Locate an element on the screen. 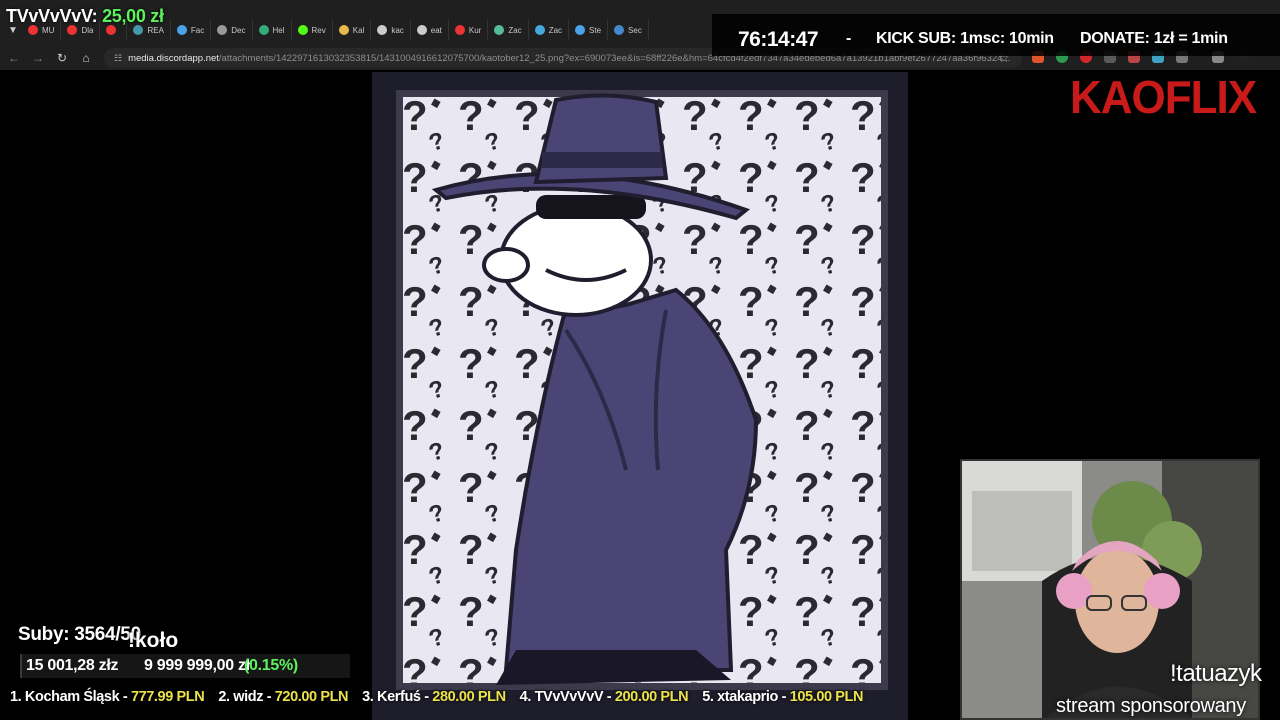  kaoflix-logo: KAOFLIX is located at coordinates (1163, 98).